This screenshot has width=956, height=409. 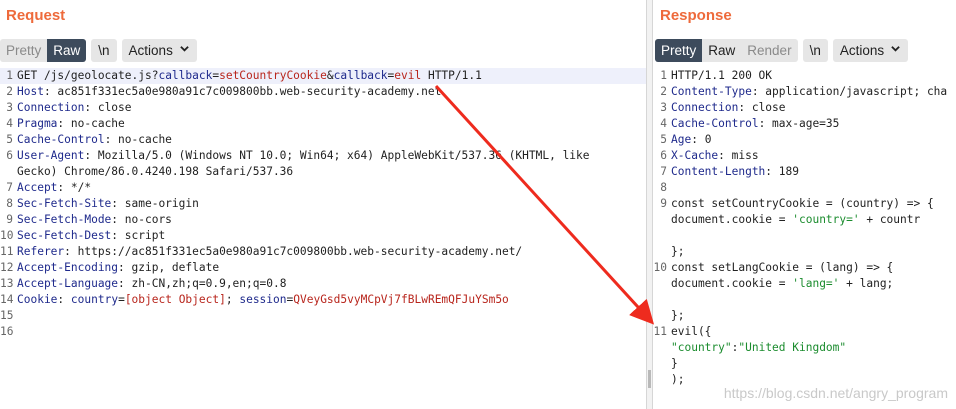 I want to click on code-token: : no-cache, so click(x=91, y=123).